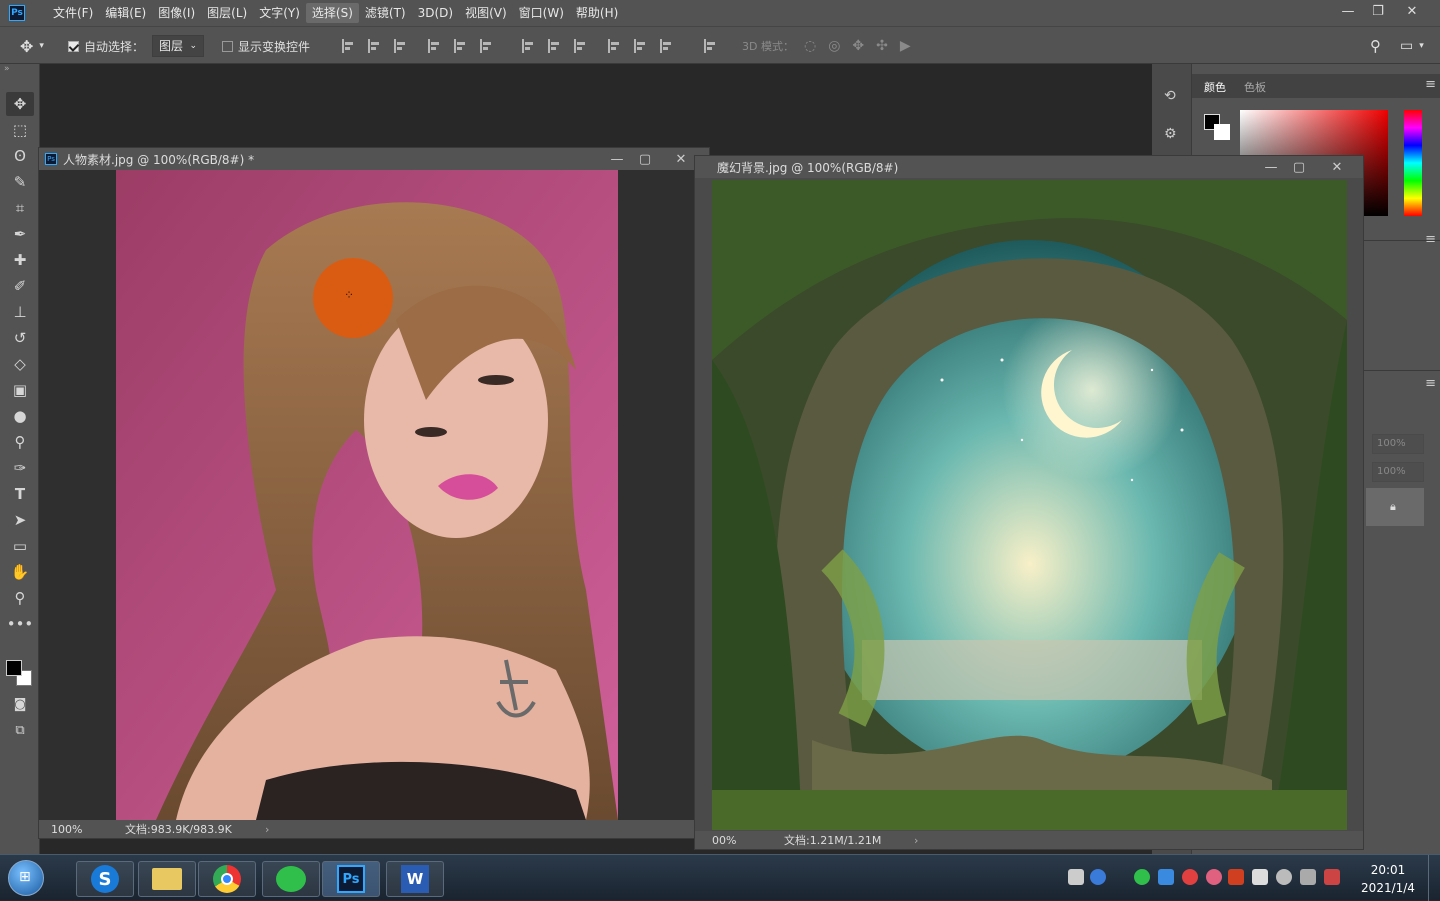 The width and height of the screenshot is (1440, 901). What do you see at coordinates (415, 879) in the screenshot?
I see `word-app-button: W` at bounding box center [415, 879].